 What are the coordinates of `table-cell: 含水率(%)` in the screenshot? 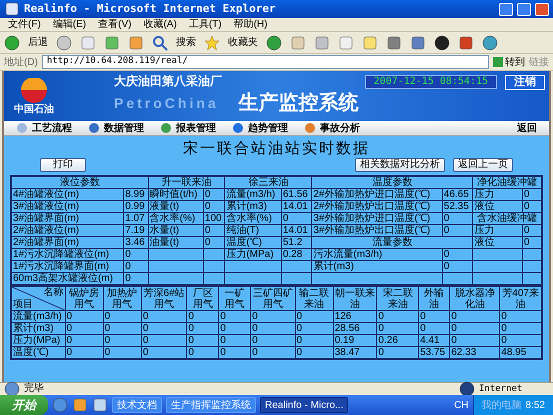 It's located at (253, 218).